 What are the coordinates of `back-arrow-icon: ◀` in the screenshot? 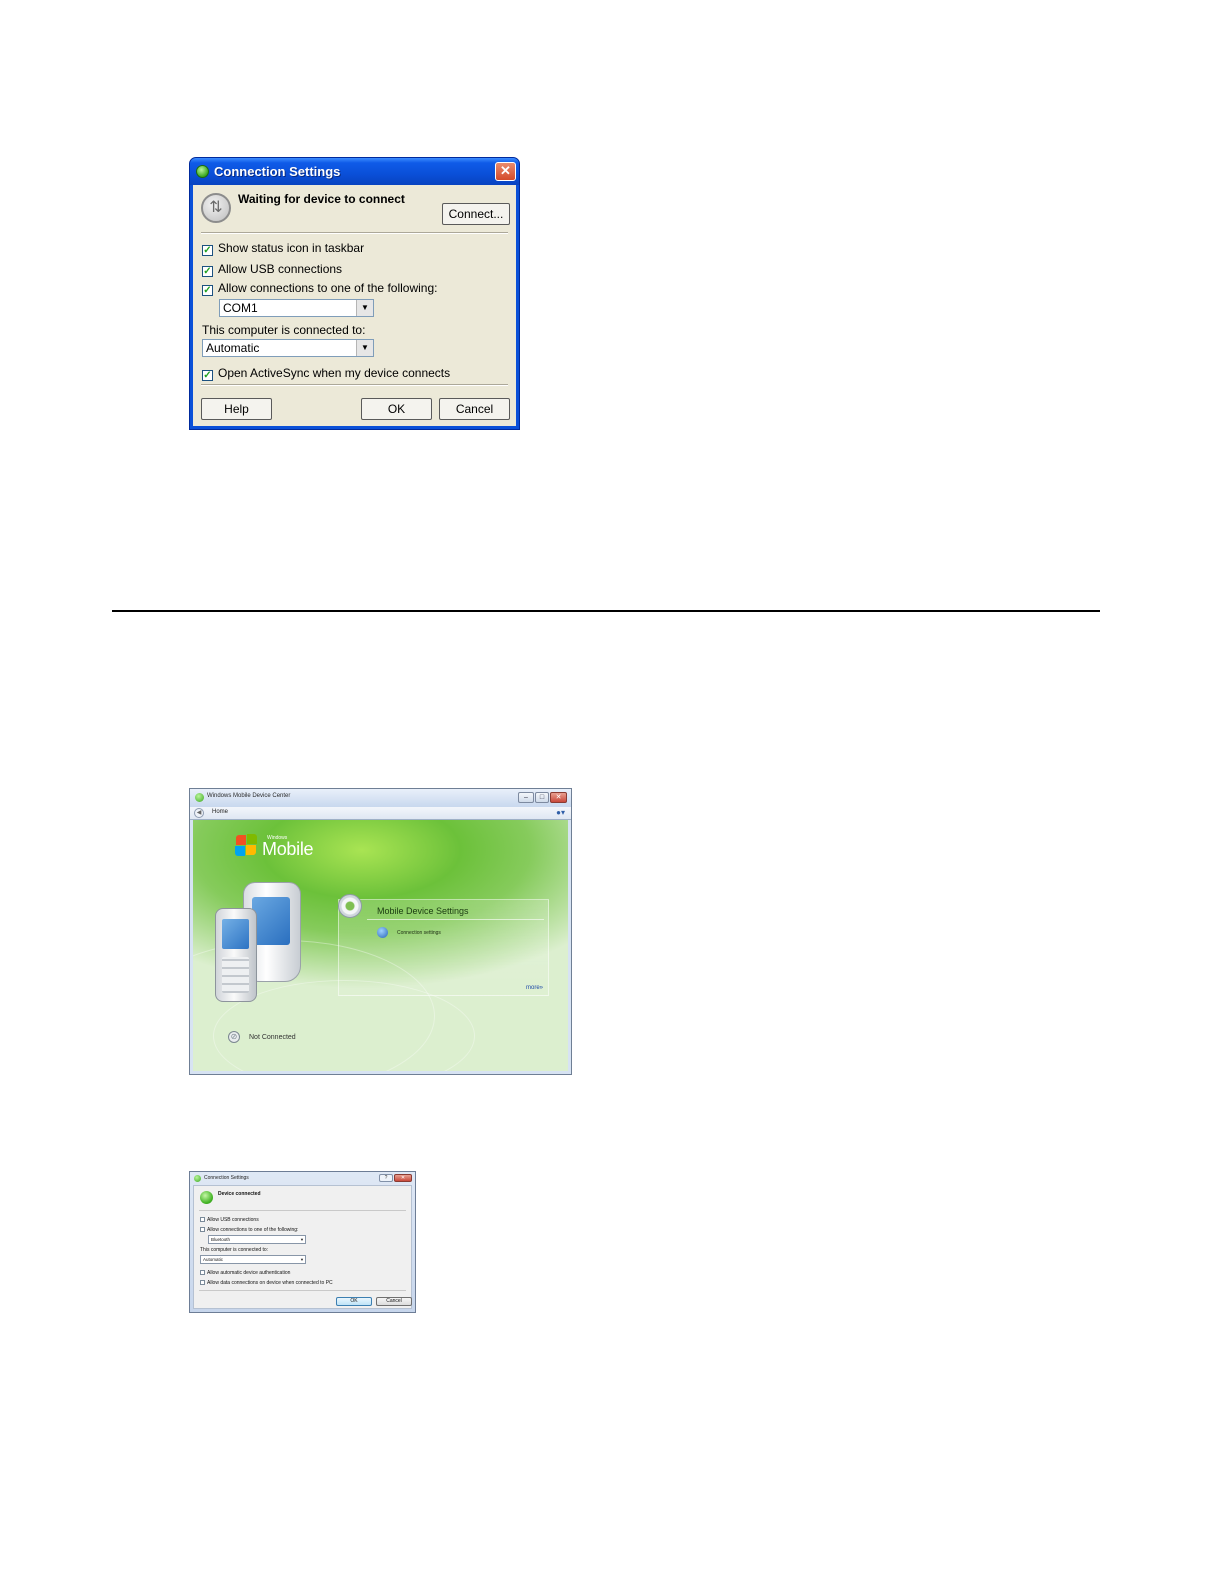 It's located at (199, 813).